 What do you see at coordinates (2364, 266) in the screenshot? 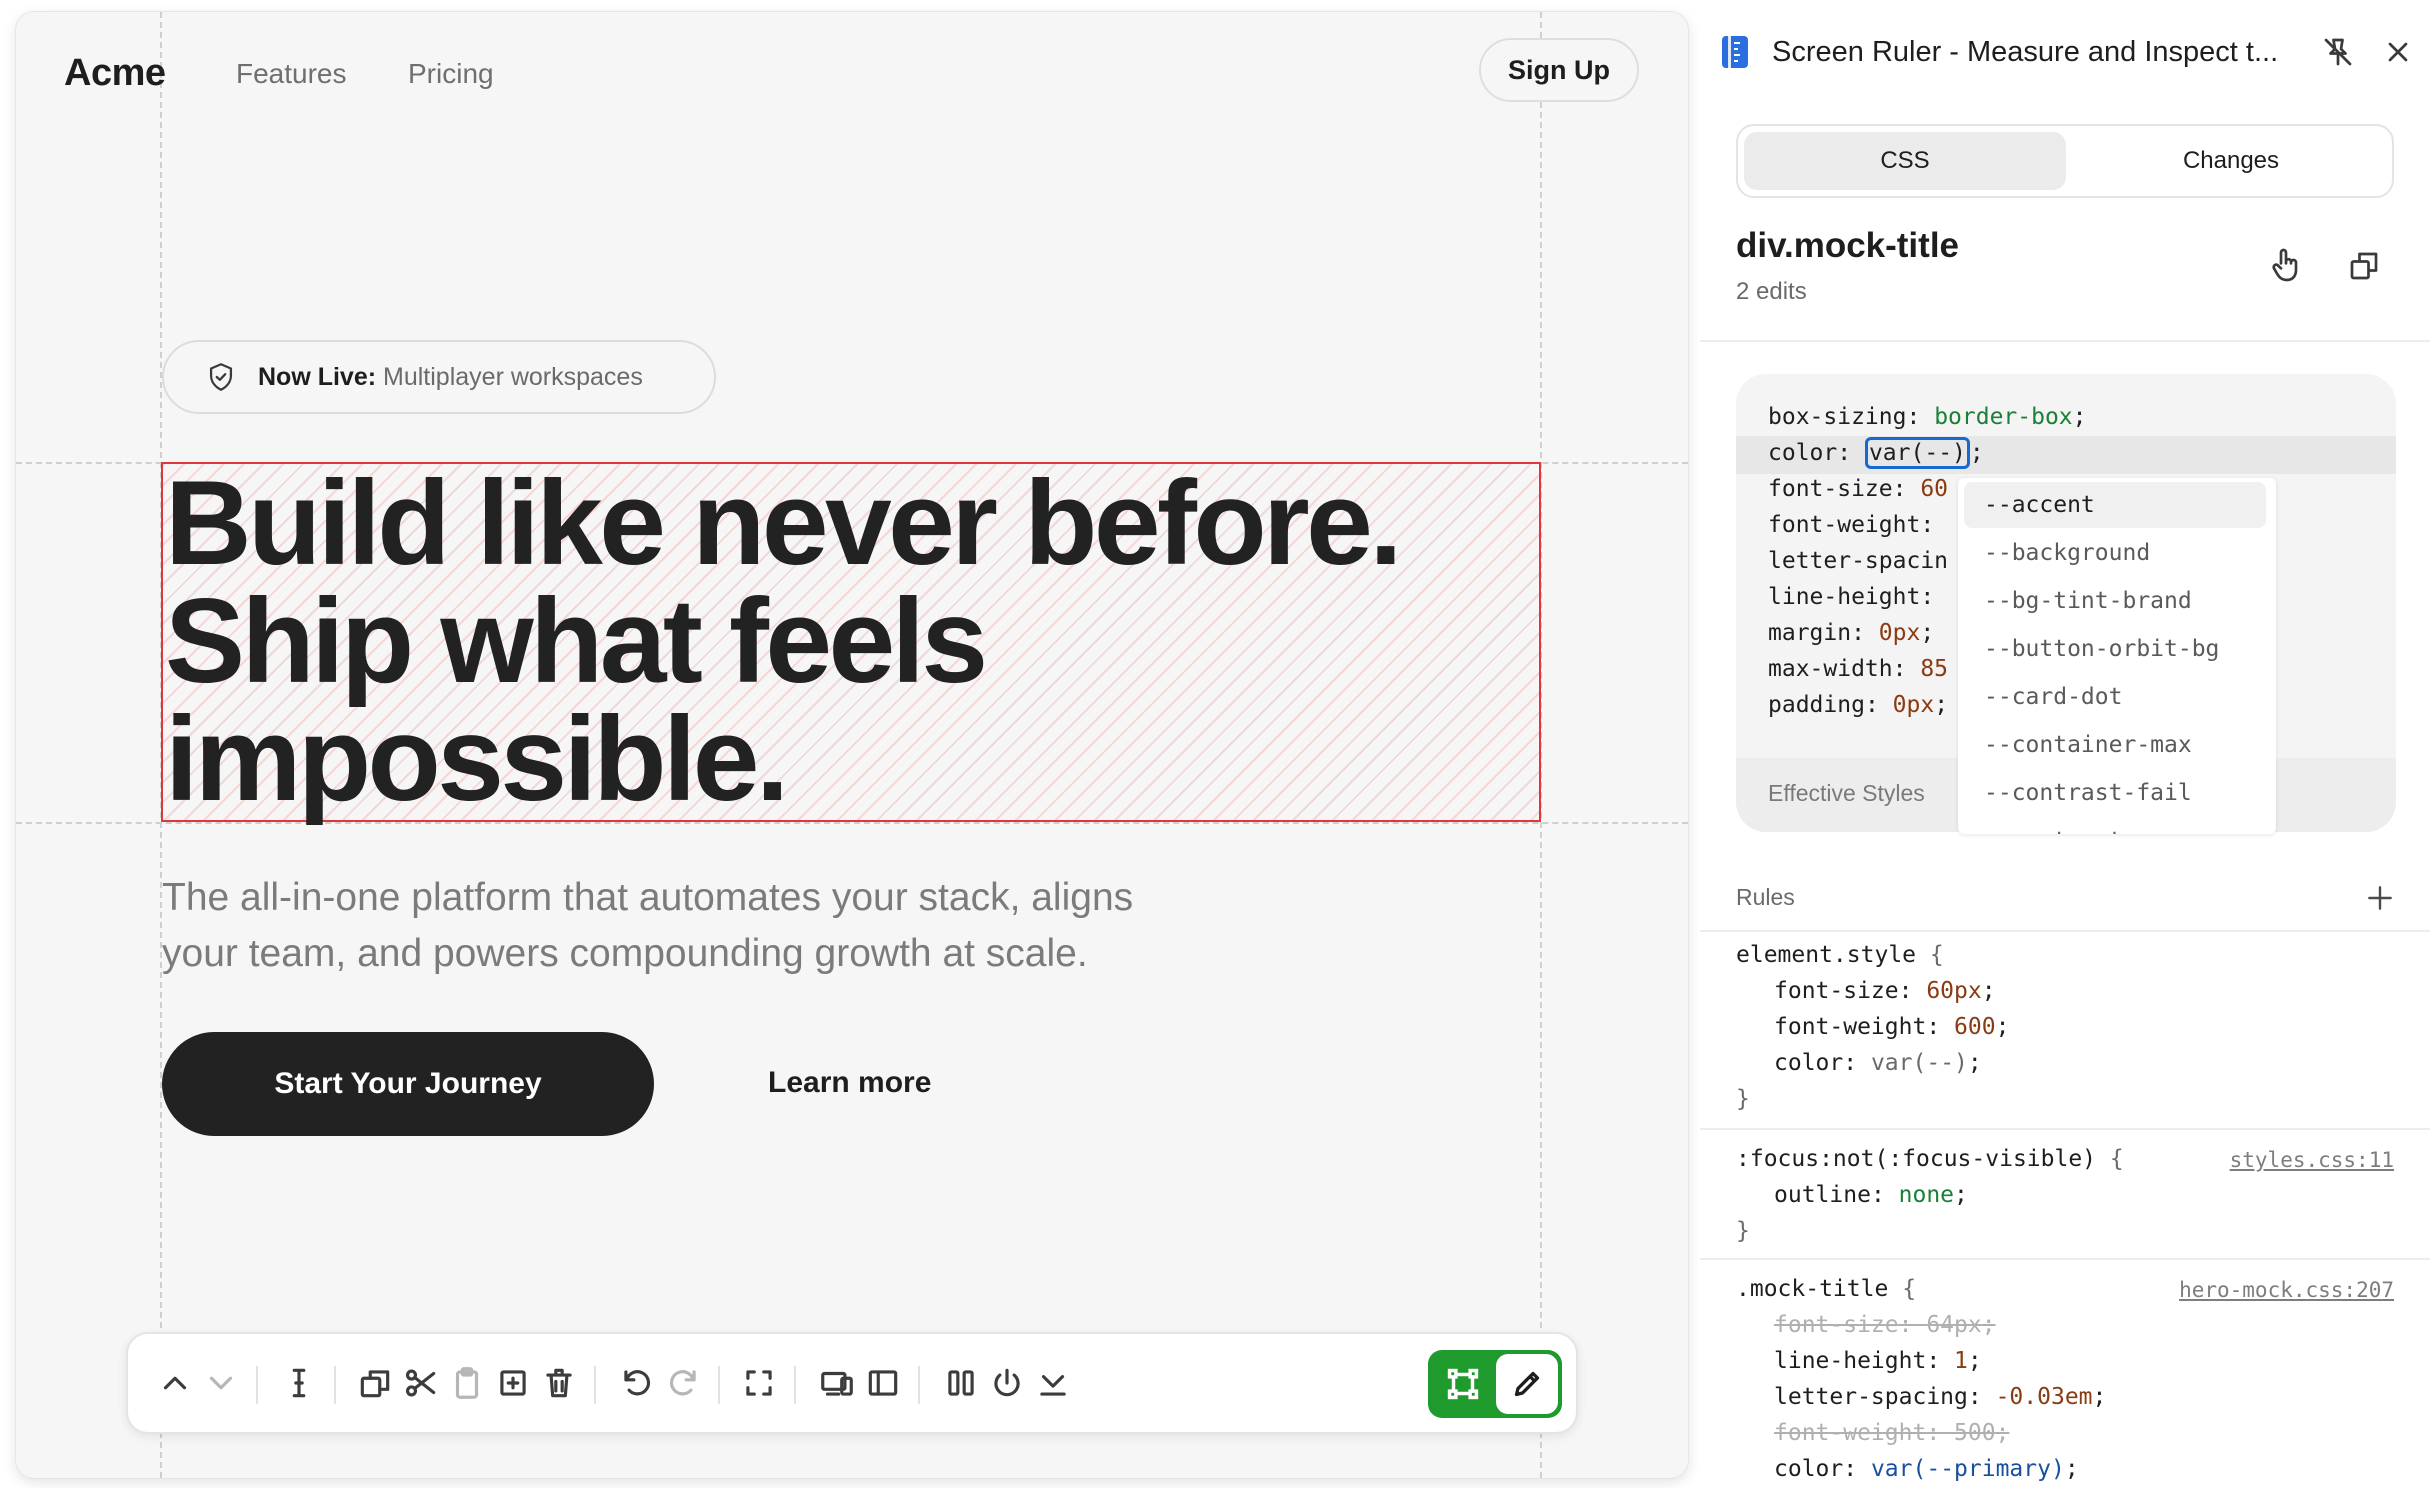
I see `copy-icon` at bounding box center [2364, 266].